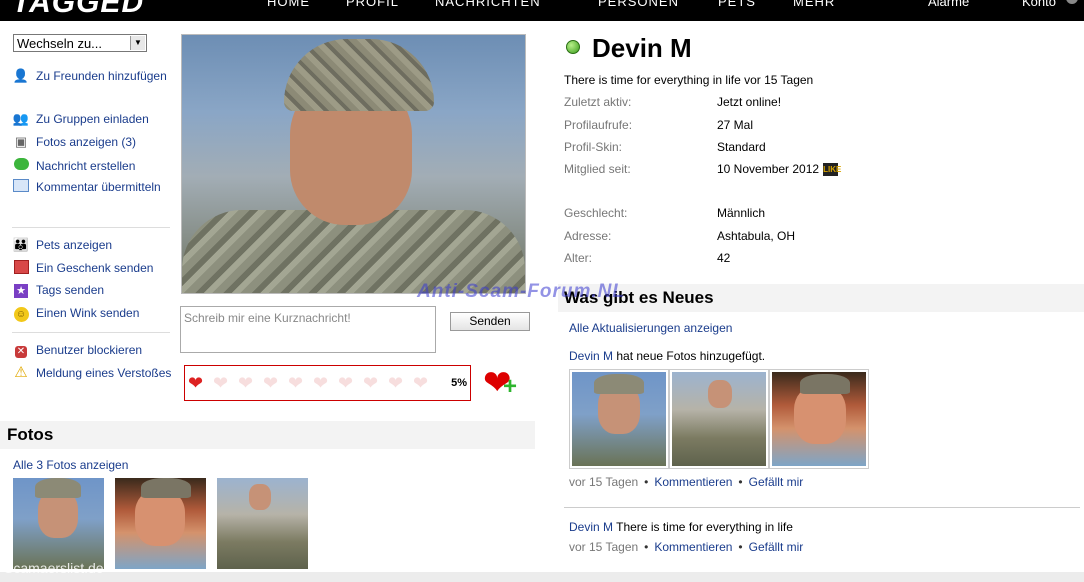 Image resolution: width=1084 pixels, height=582 pixels. What do you see at coordinates (372, 4) in the screenshot?
I see `nav-profile: PROFIL` at bounding box center [372, 4].